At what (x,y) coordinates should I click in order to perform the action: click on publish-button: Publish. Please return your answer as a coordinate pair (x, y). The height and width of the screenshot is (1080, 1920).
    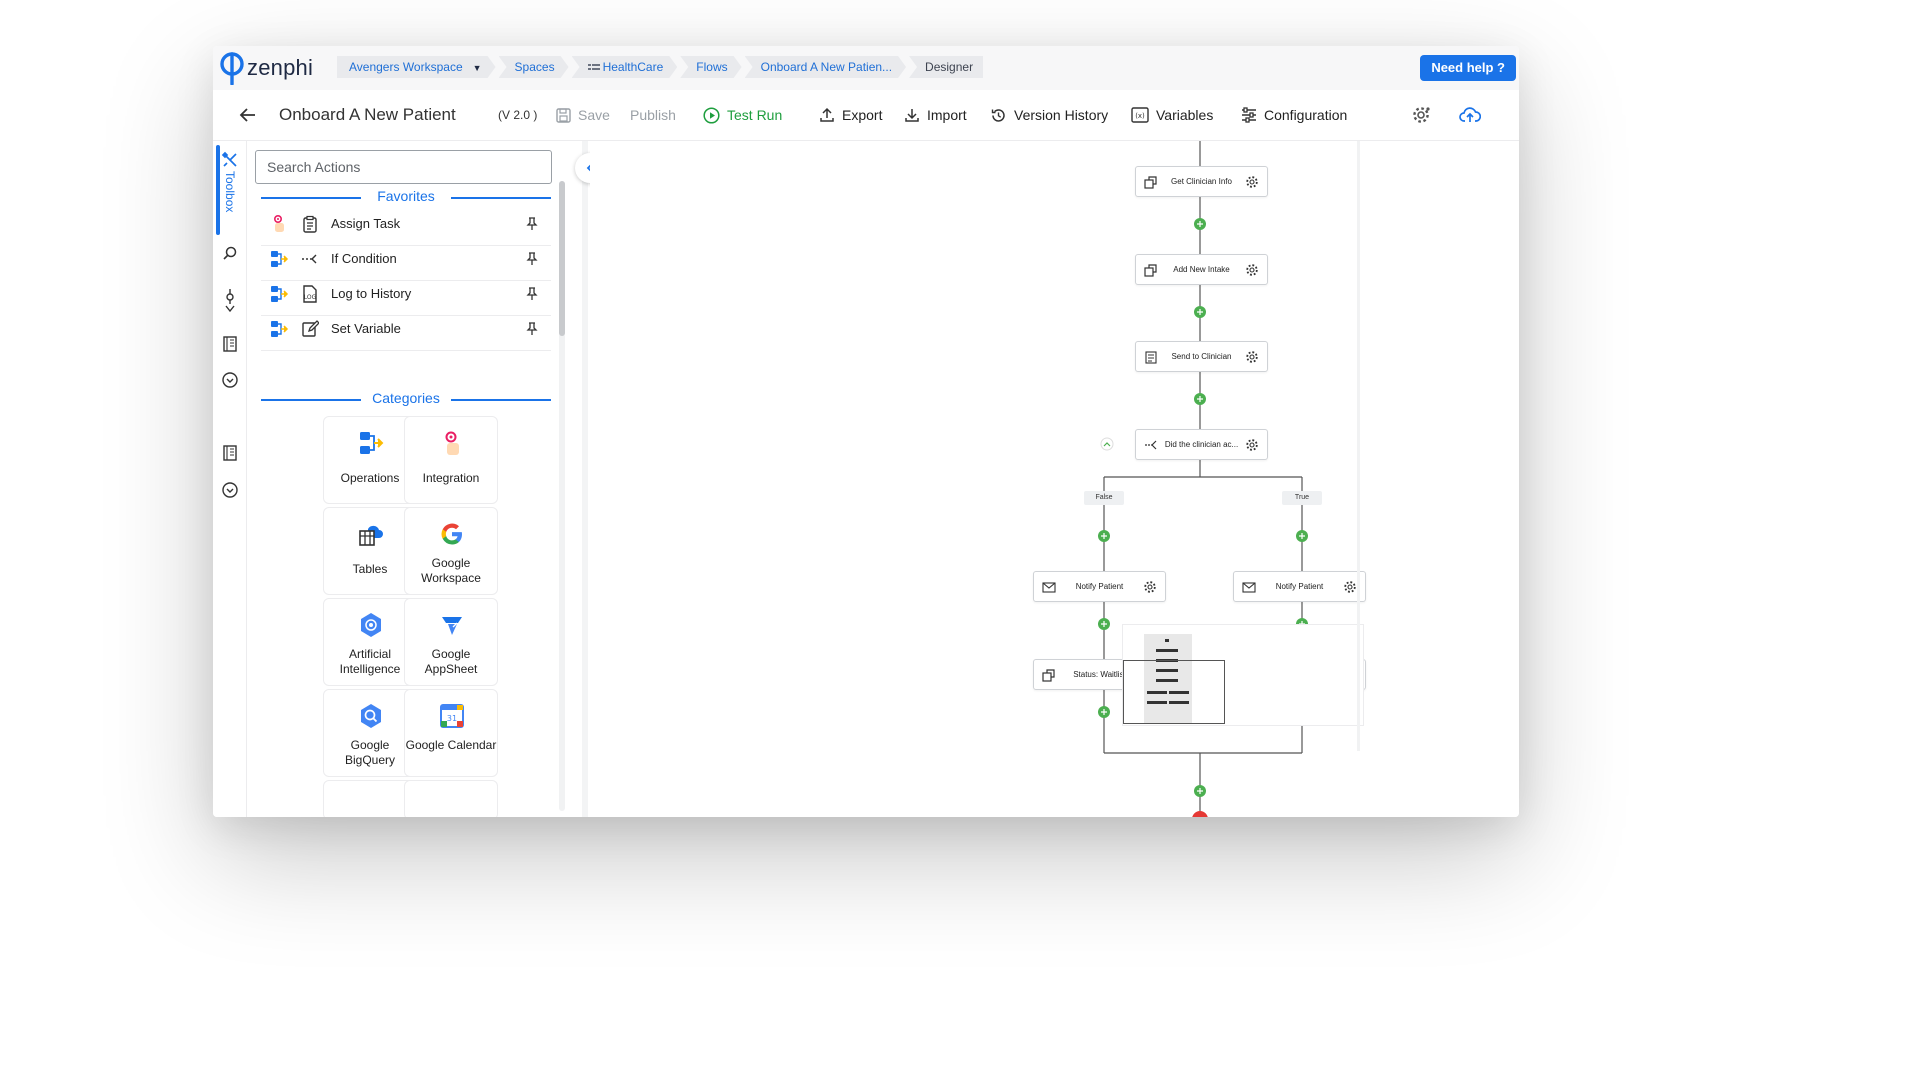
    Looking at the image, I should click on (653, 115).